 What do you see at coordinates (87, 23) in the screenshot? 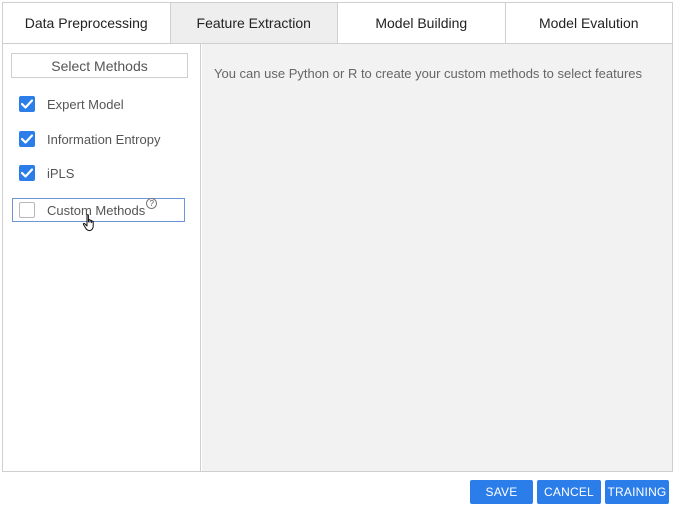
I see `tab-data-preprocessing: Data Preprocessing` at bounding box center [87, 23].